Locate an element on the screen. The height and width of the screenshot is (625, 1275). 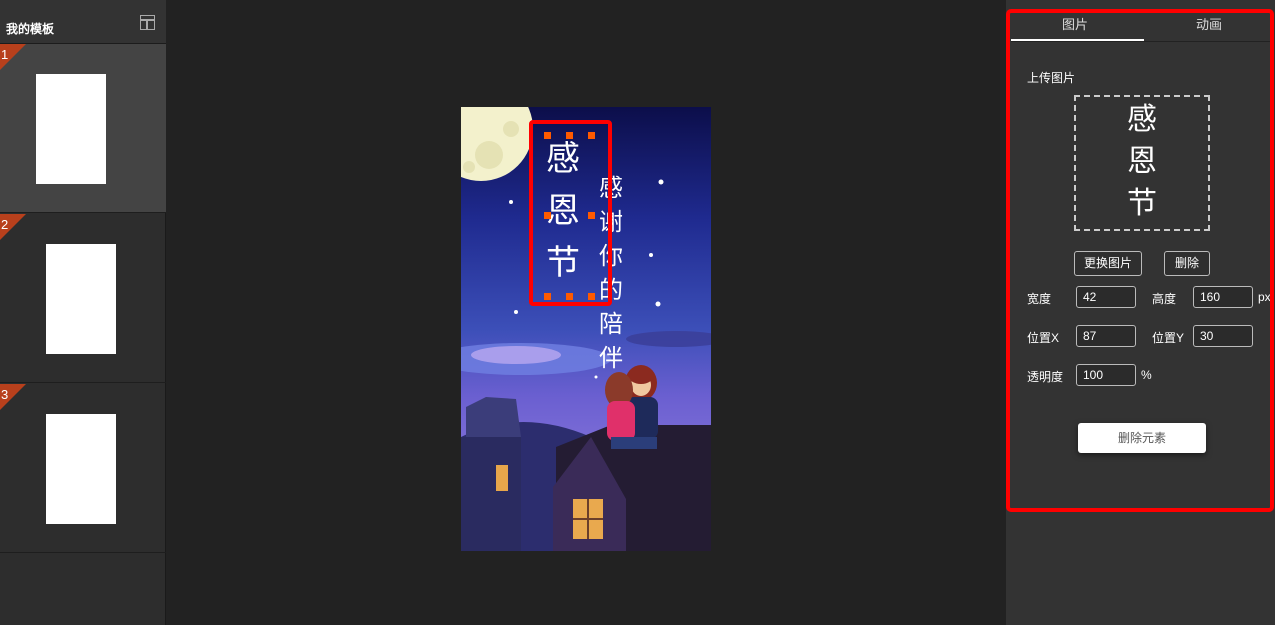
template-sidebar: 我的模板 1 2 3 is located at coordinates (83, 312).